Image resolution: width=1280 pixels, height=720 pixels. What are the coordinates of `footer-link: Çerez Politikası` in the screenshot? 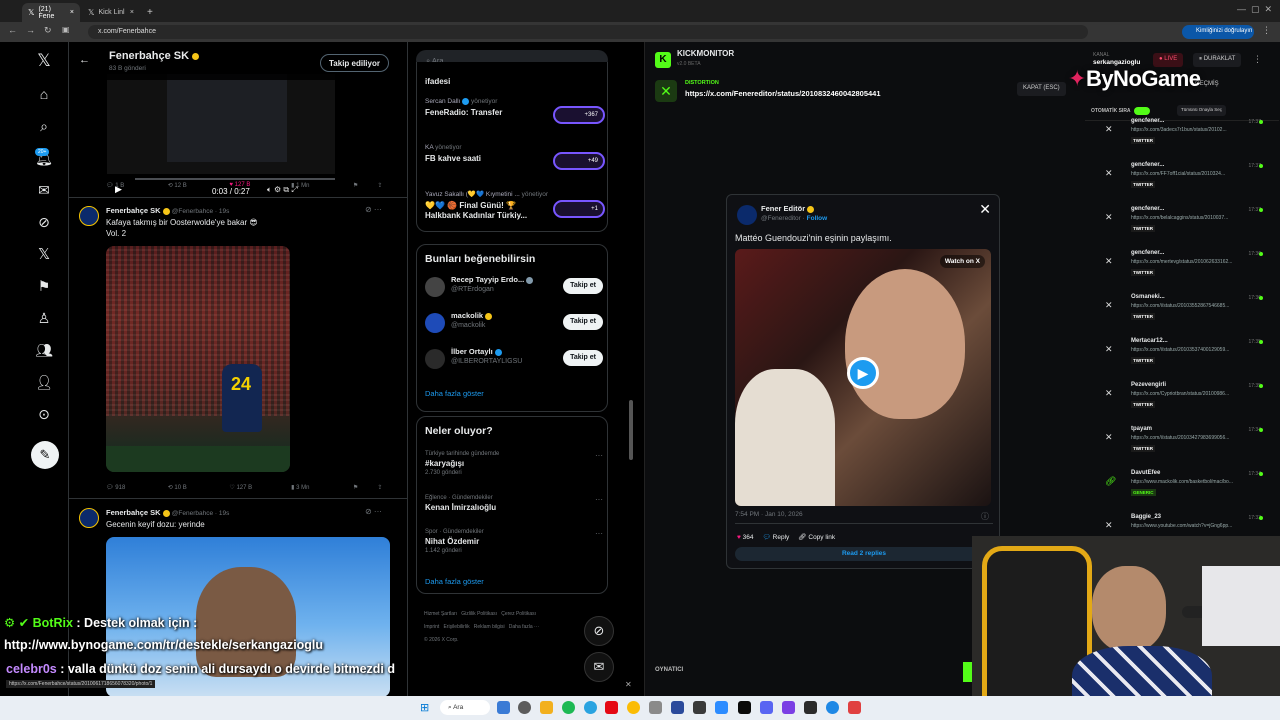 It's located at (518, 614).